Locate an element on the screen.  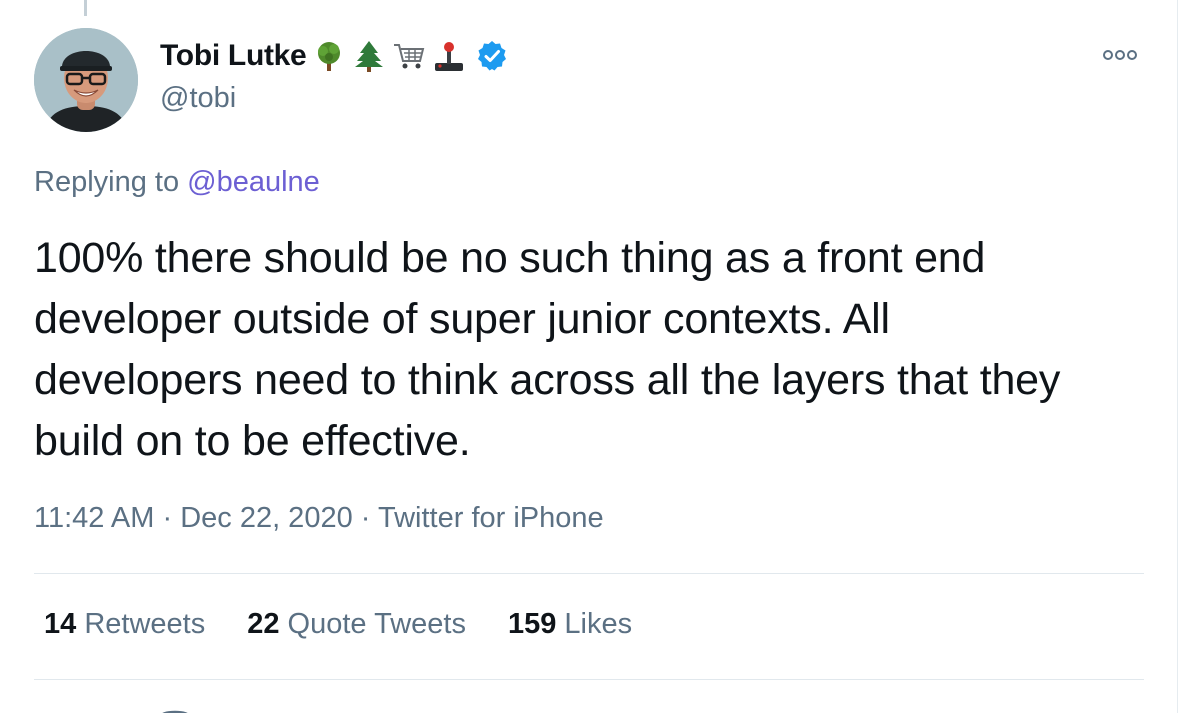
quote-tweets-stat-link: 22 Quote Tweets is located at coordinates (356, 624).